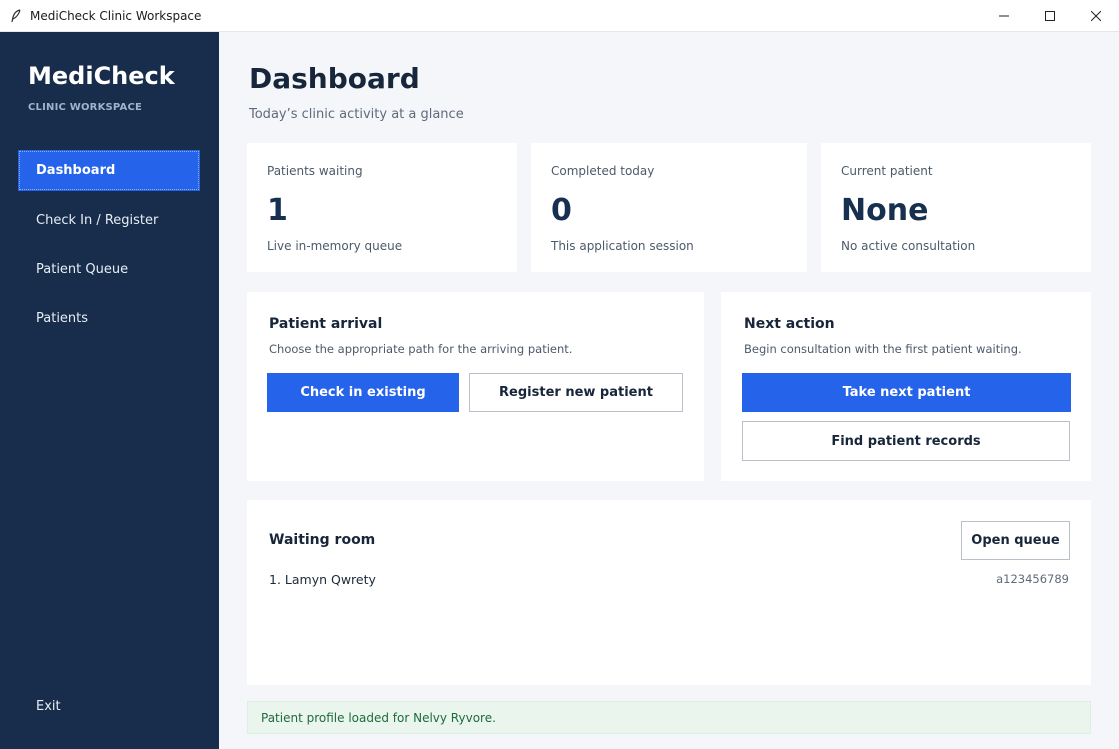 This screenshot has width=1119, height=749. What do you see at coordinates (315, 171) in the screenshot?
I see `stat-label: Patients waiting` at bounding box center [315, 171].